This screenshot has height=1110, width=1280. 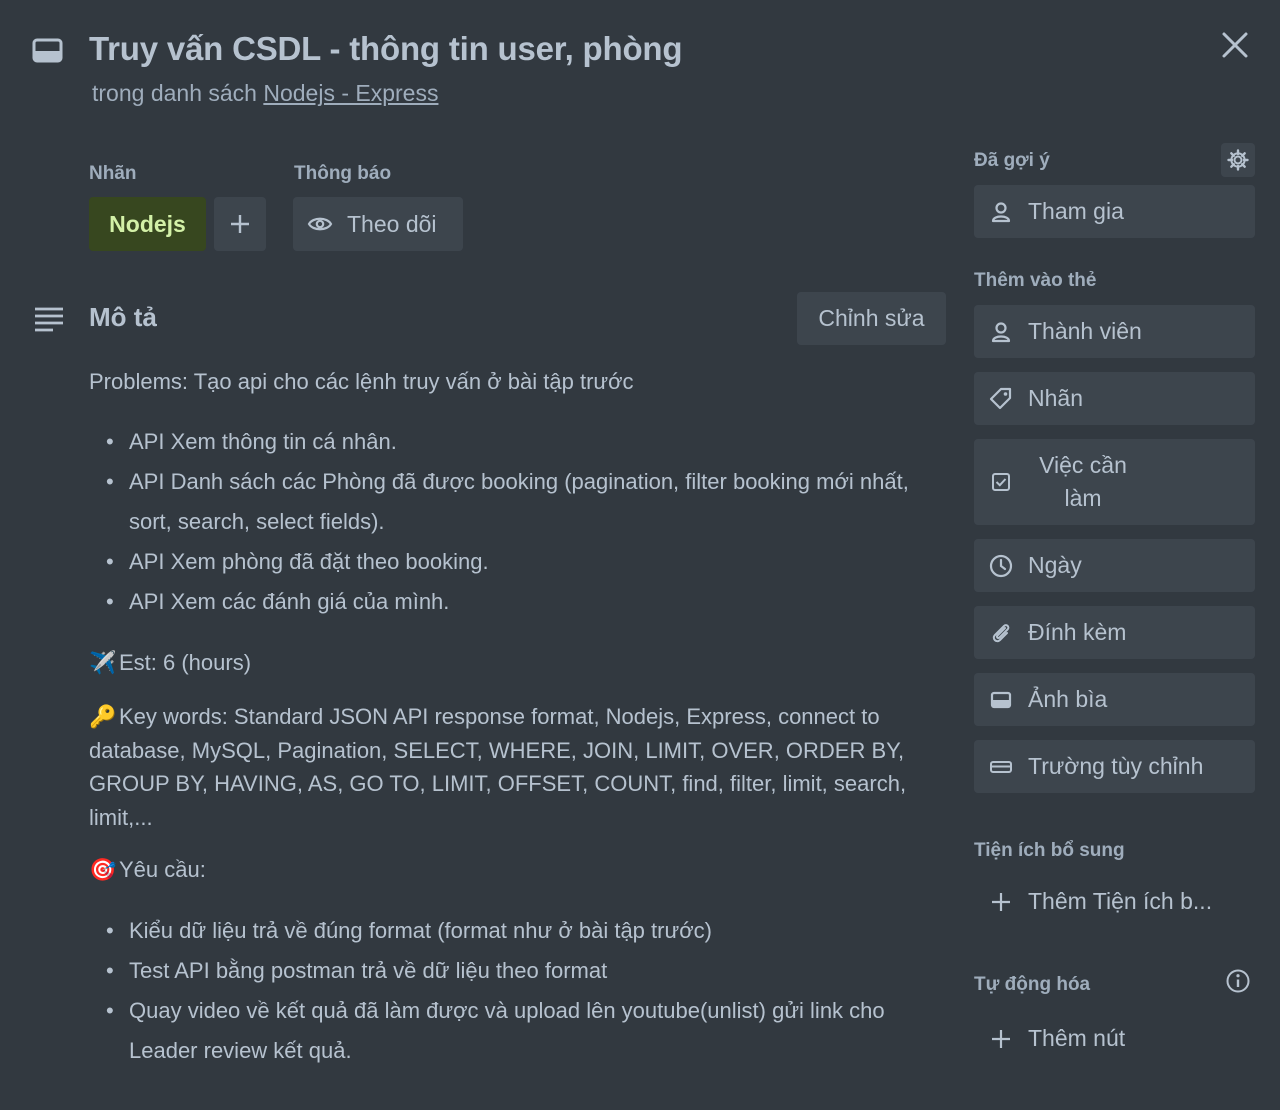 What do you see at coordinates (343, 173) in the screenshot?
I see `notifications-heading: Thông báo` at bounding box center [343, 173].